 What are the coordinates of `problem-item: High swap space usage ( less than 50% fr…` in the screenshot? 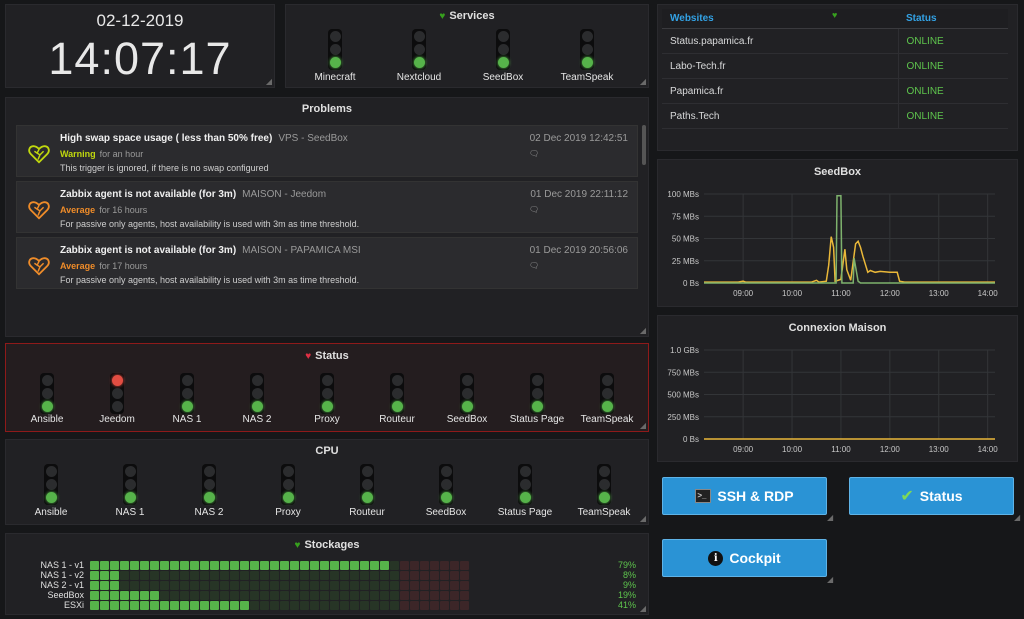 It's located at (327, 151).